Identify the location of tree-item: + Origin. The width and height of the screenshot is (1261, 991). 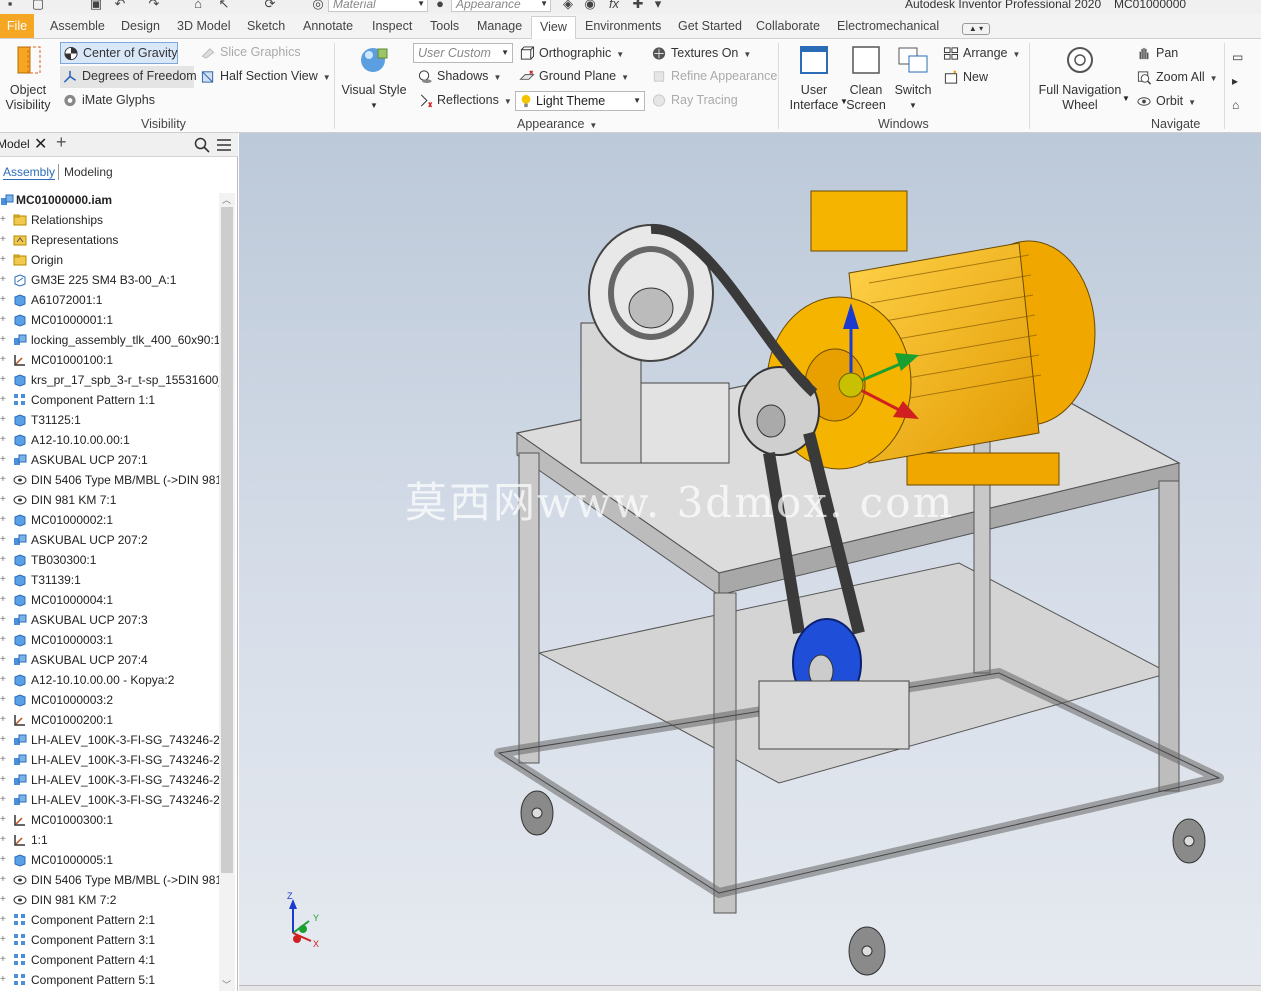
(110, 260).